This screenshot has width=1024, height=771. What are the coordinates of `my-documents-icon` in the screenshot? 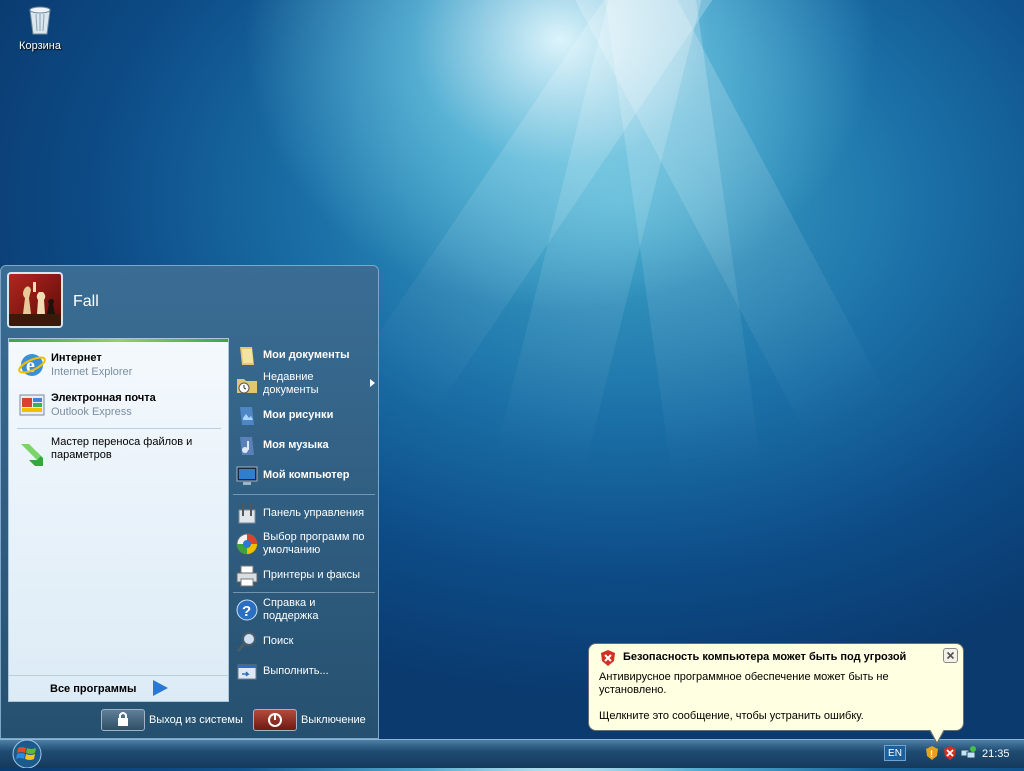 It's located at (247, 356).